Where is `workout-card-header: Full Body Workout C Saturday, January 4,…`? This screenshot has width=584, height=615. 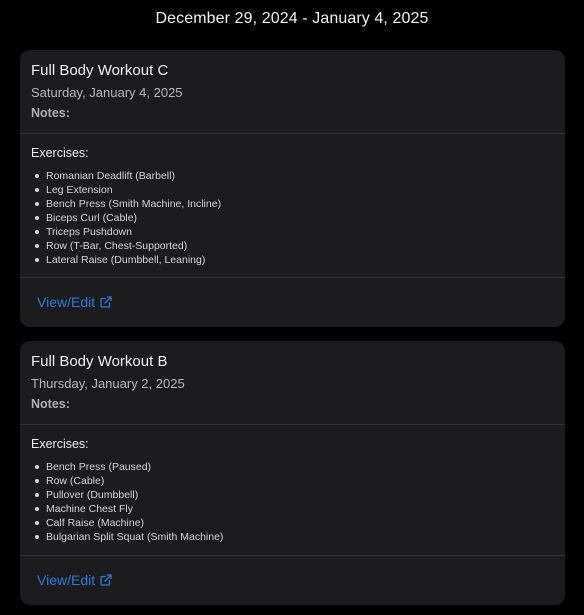
workout-card-header: Full Body Workout C Saturday, January 4,… is located at coordinates (292, 92).